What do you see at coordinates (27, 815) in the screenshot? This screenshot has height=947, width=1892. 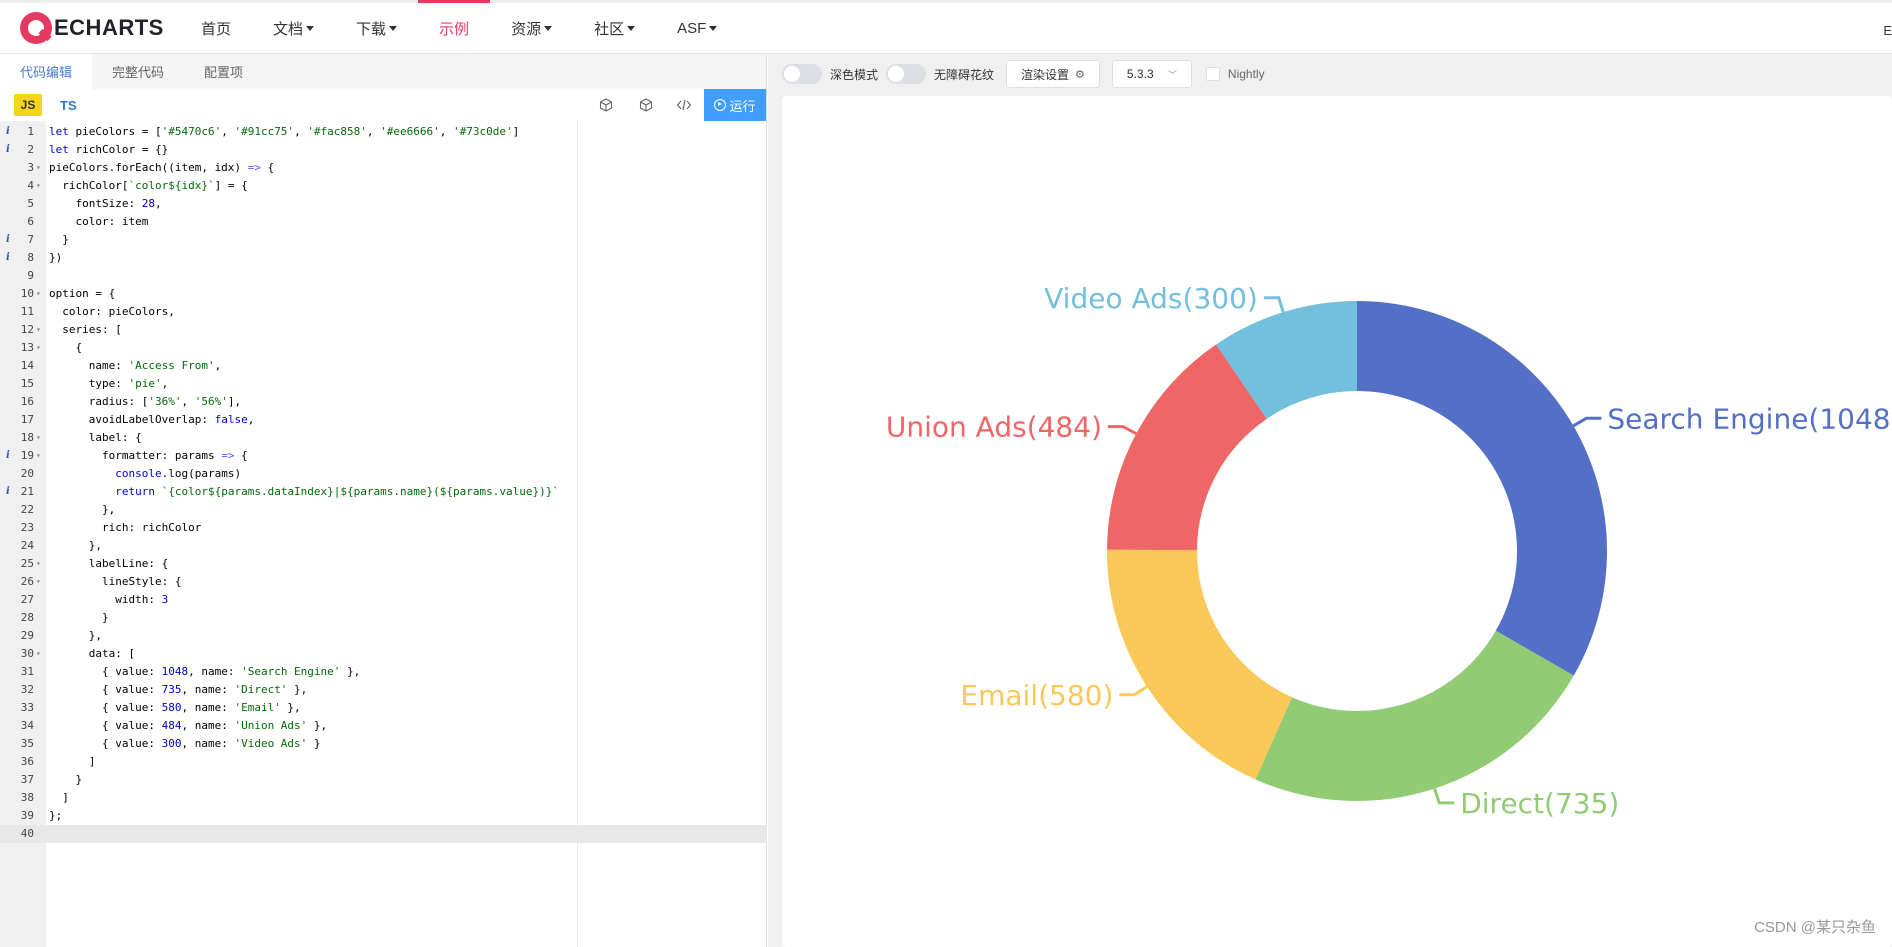 I see `line-number: 39` at bounding box center [27, 815].